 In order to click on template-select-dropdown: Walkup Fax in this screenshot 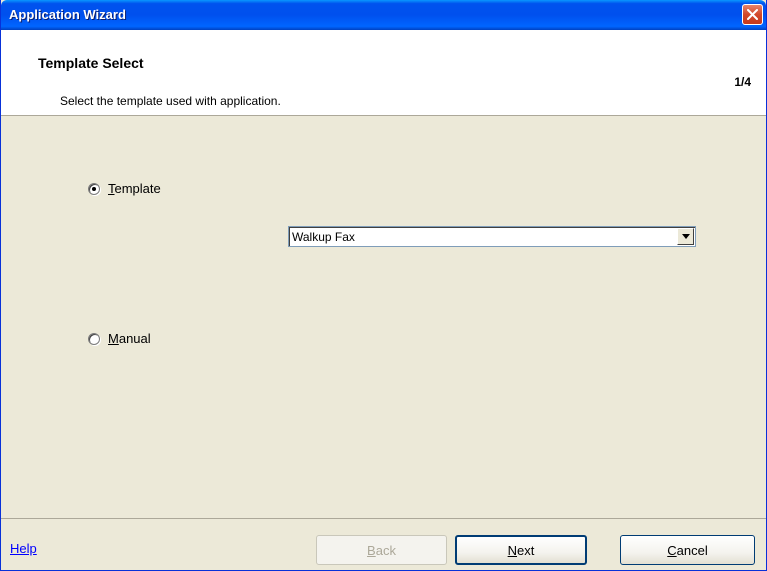, I will do `click(492, 236)`.